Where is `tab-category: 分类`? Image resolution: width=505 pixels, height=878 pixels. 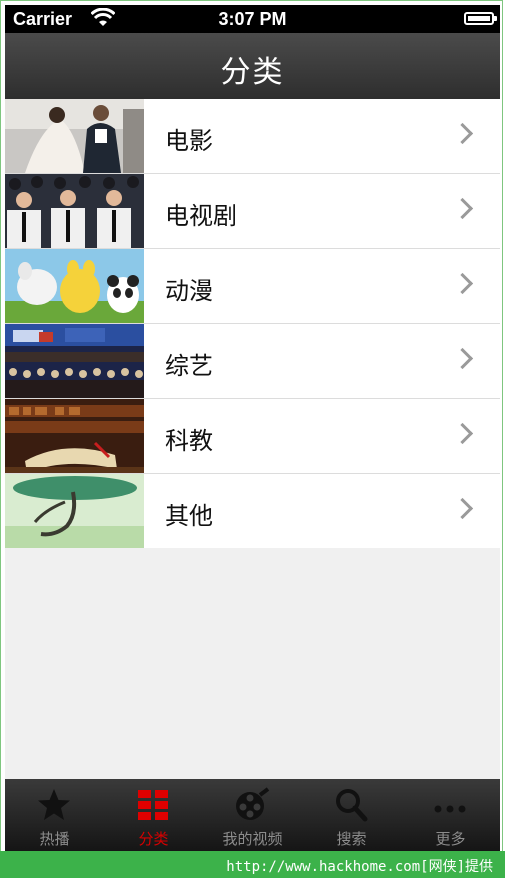
tab-category: 分类 is located at coordinates (153, 815).